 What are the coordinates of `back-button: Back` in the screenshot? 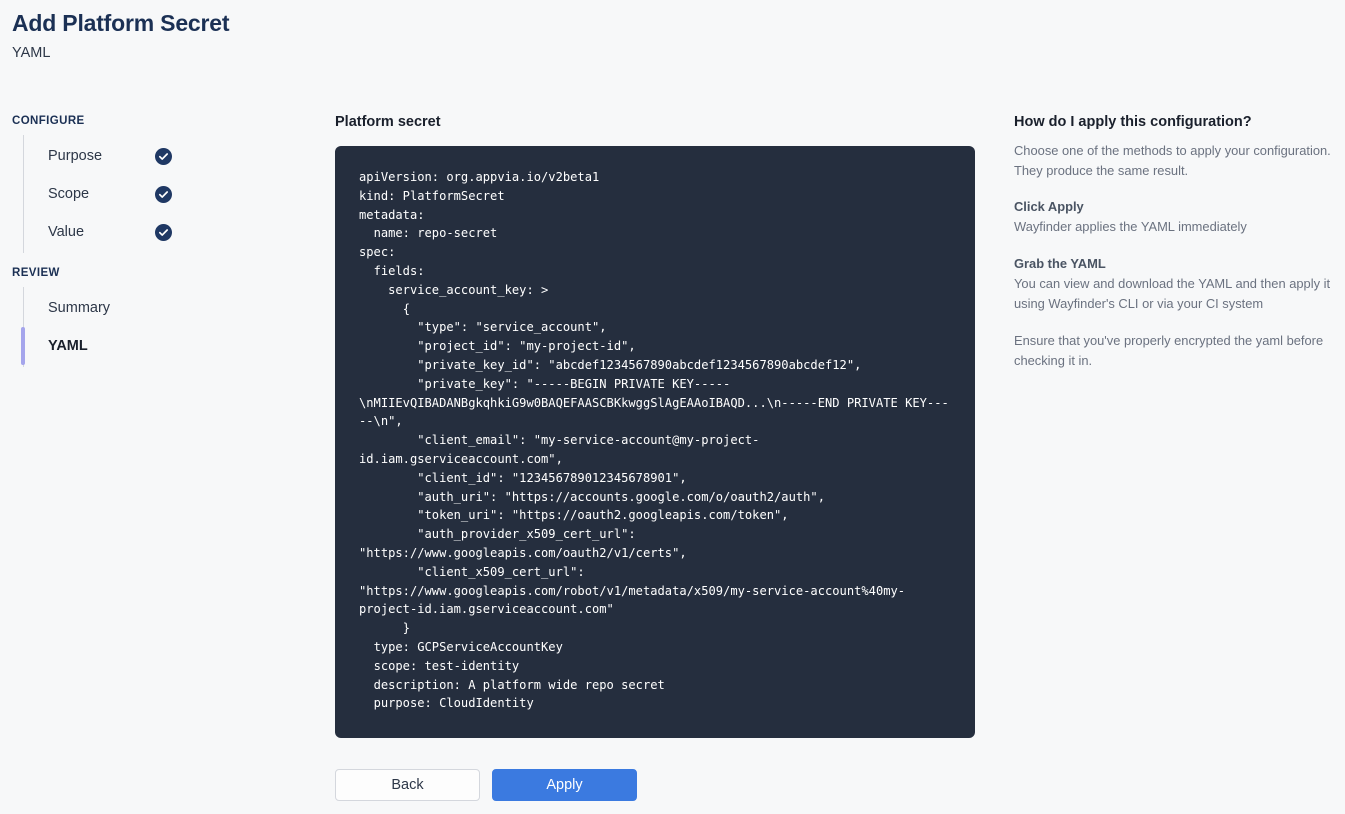 It's located at (407, 785).